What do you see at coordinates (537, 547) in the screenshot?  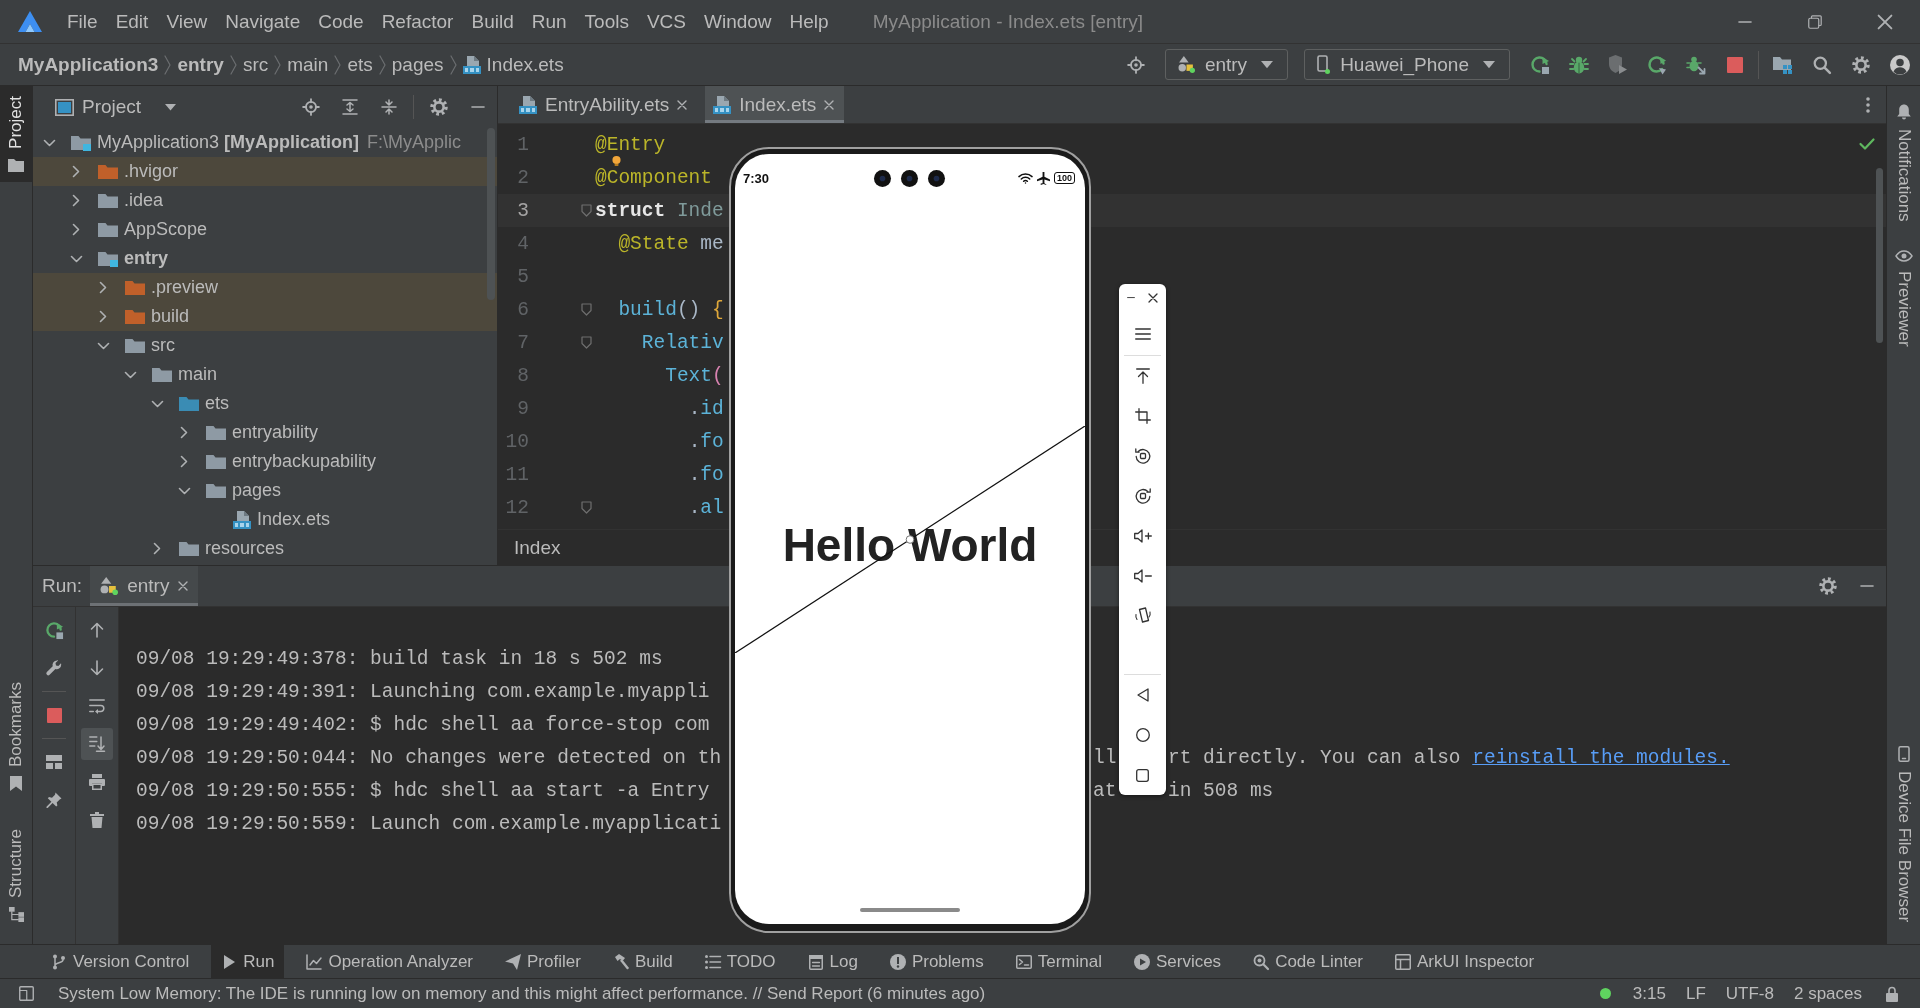 I see `breadcrumb-item: Index` at bounding box center [537, 547].